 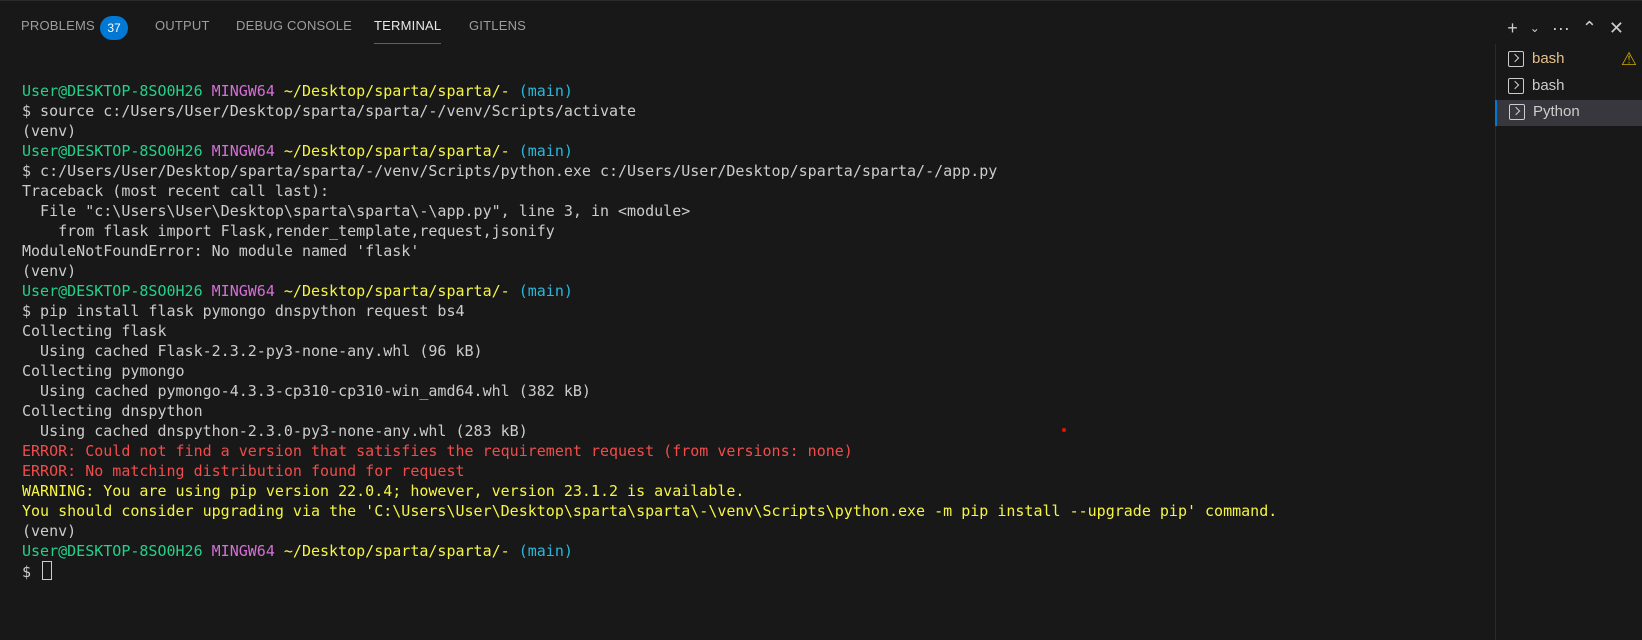 I want to click on terminal-cursor, so click(x=47, y=570).